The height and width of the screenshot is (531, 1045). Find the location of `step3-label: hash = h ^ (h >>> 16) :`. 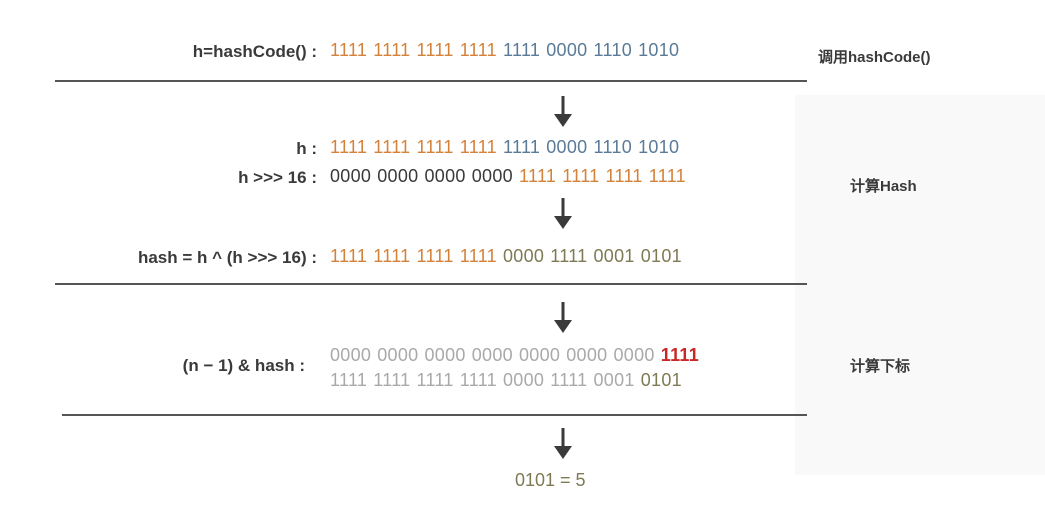

step3-label: hash = h ^ (h >>> 16) : is located at coordinates (227, 257).